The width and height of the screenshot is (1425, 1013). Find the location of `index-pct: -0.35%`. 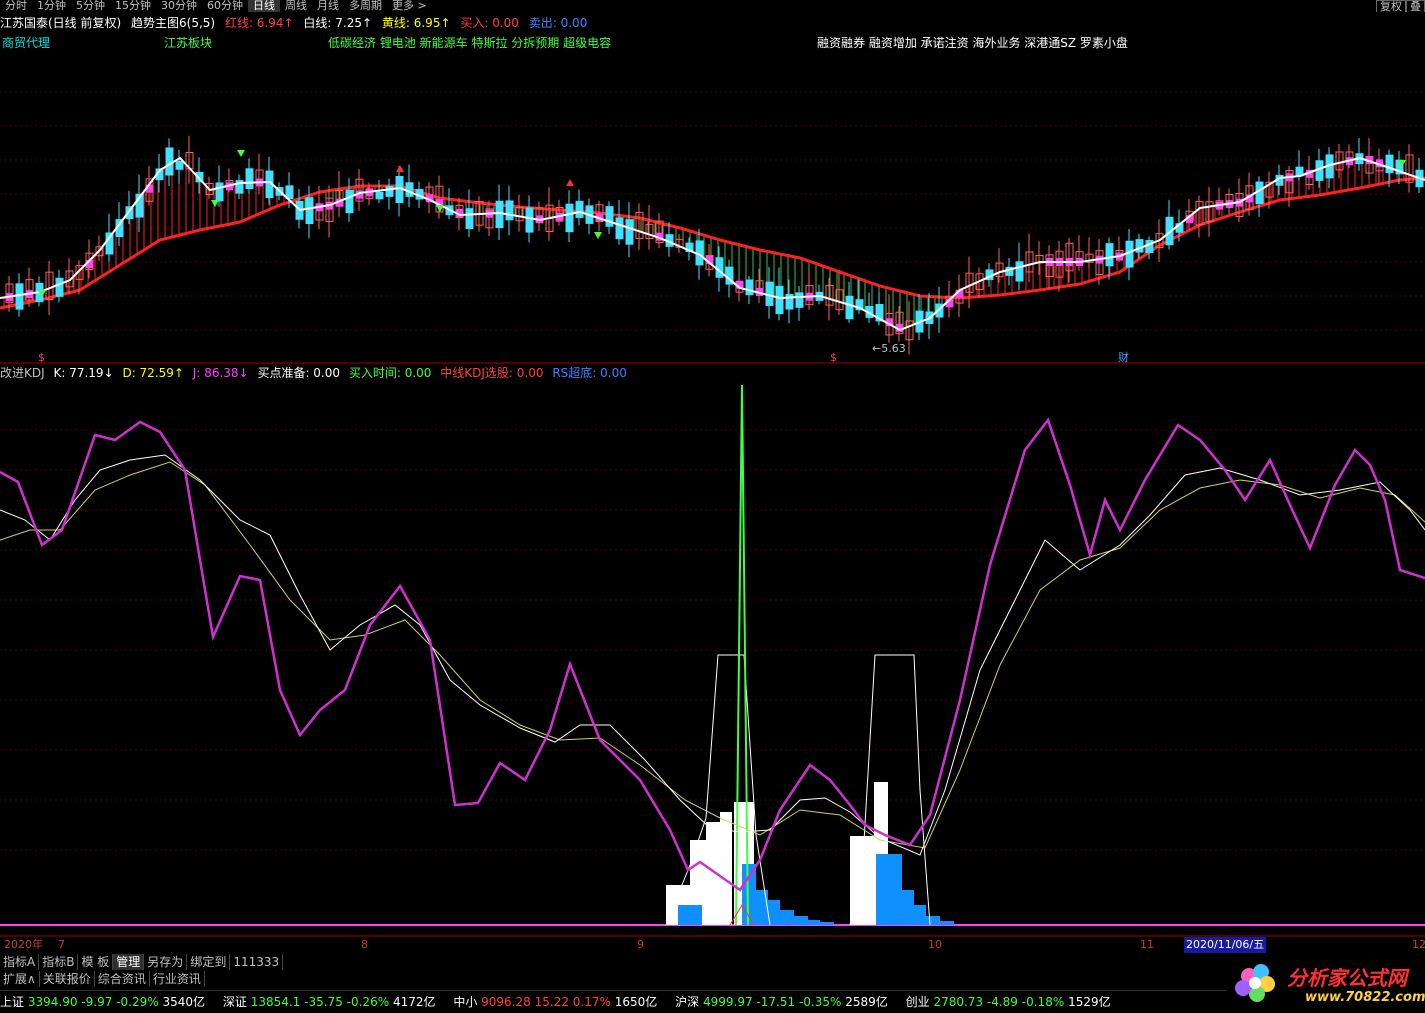

index-pct: -0.35% is located at coordinates (820, 1002).